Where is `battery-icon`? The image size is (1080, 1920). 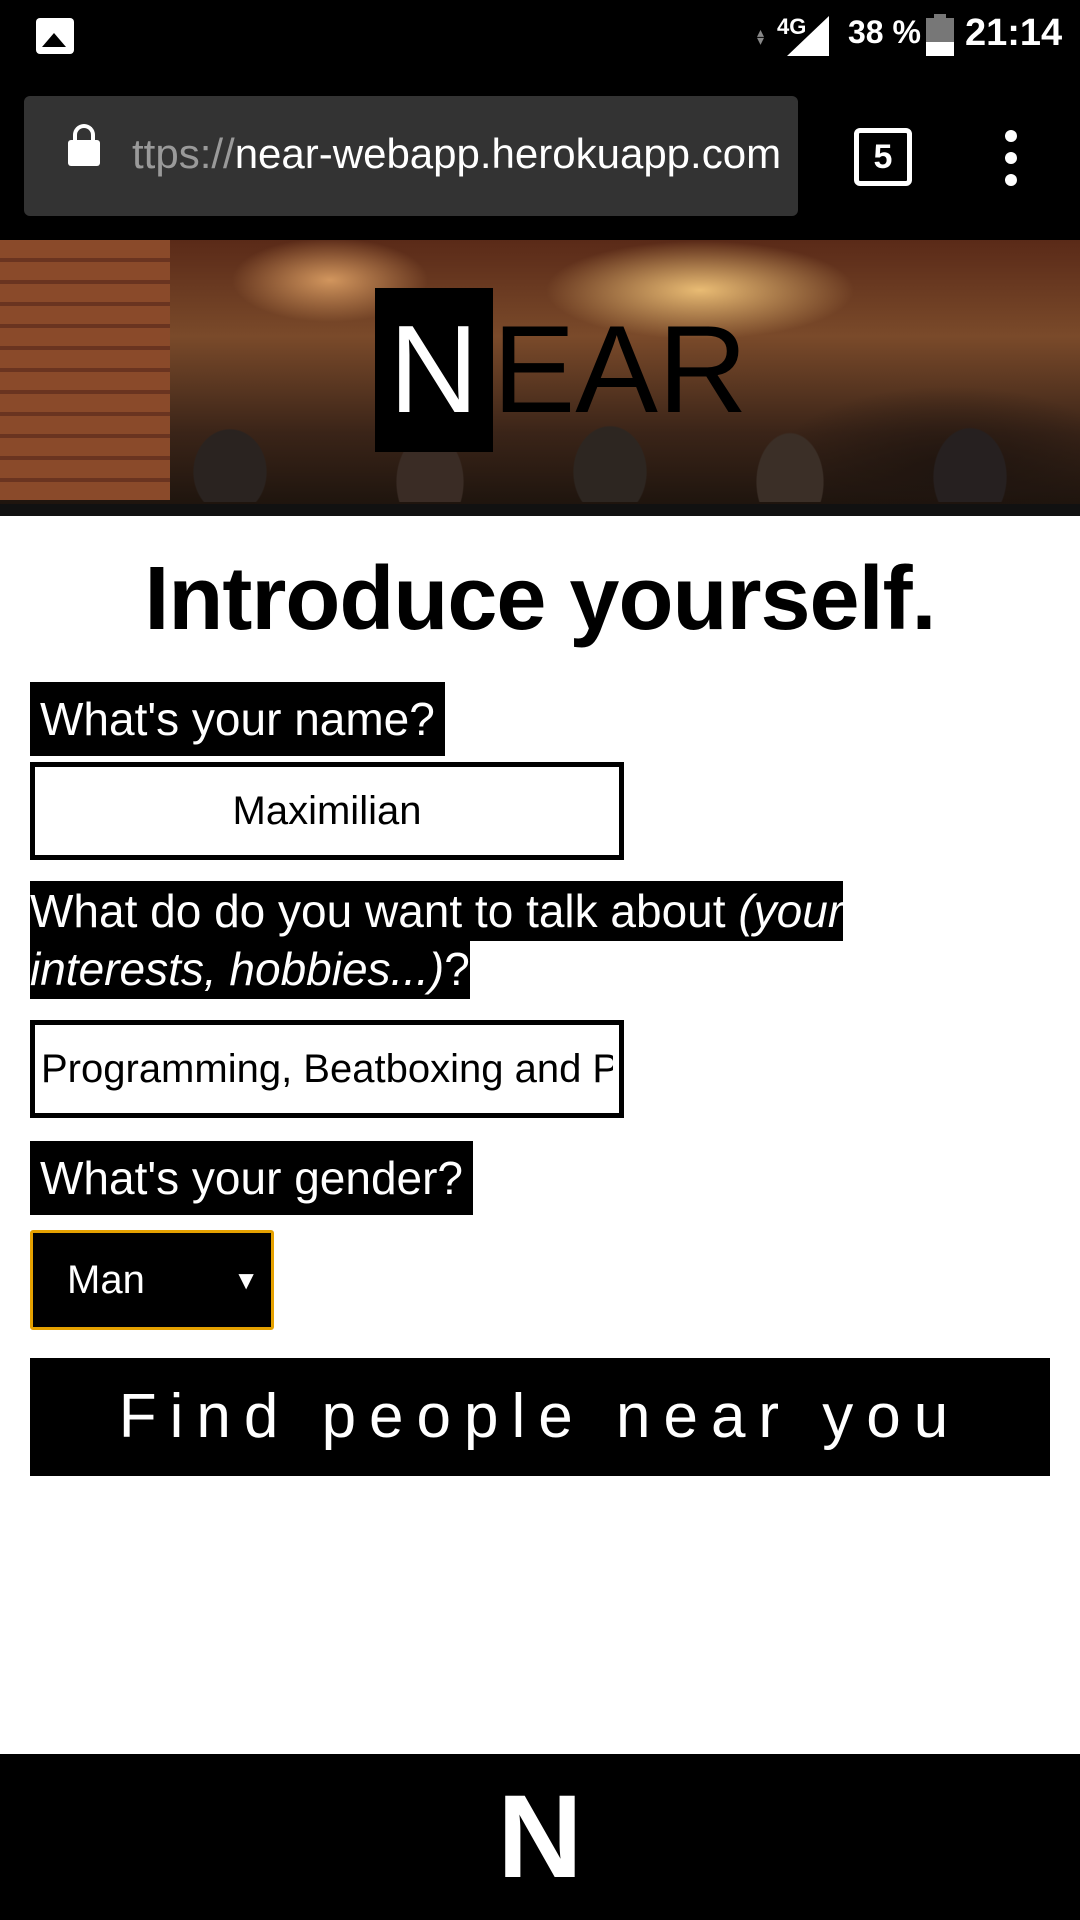
battery-icon is located at coordinates (940, 35).